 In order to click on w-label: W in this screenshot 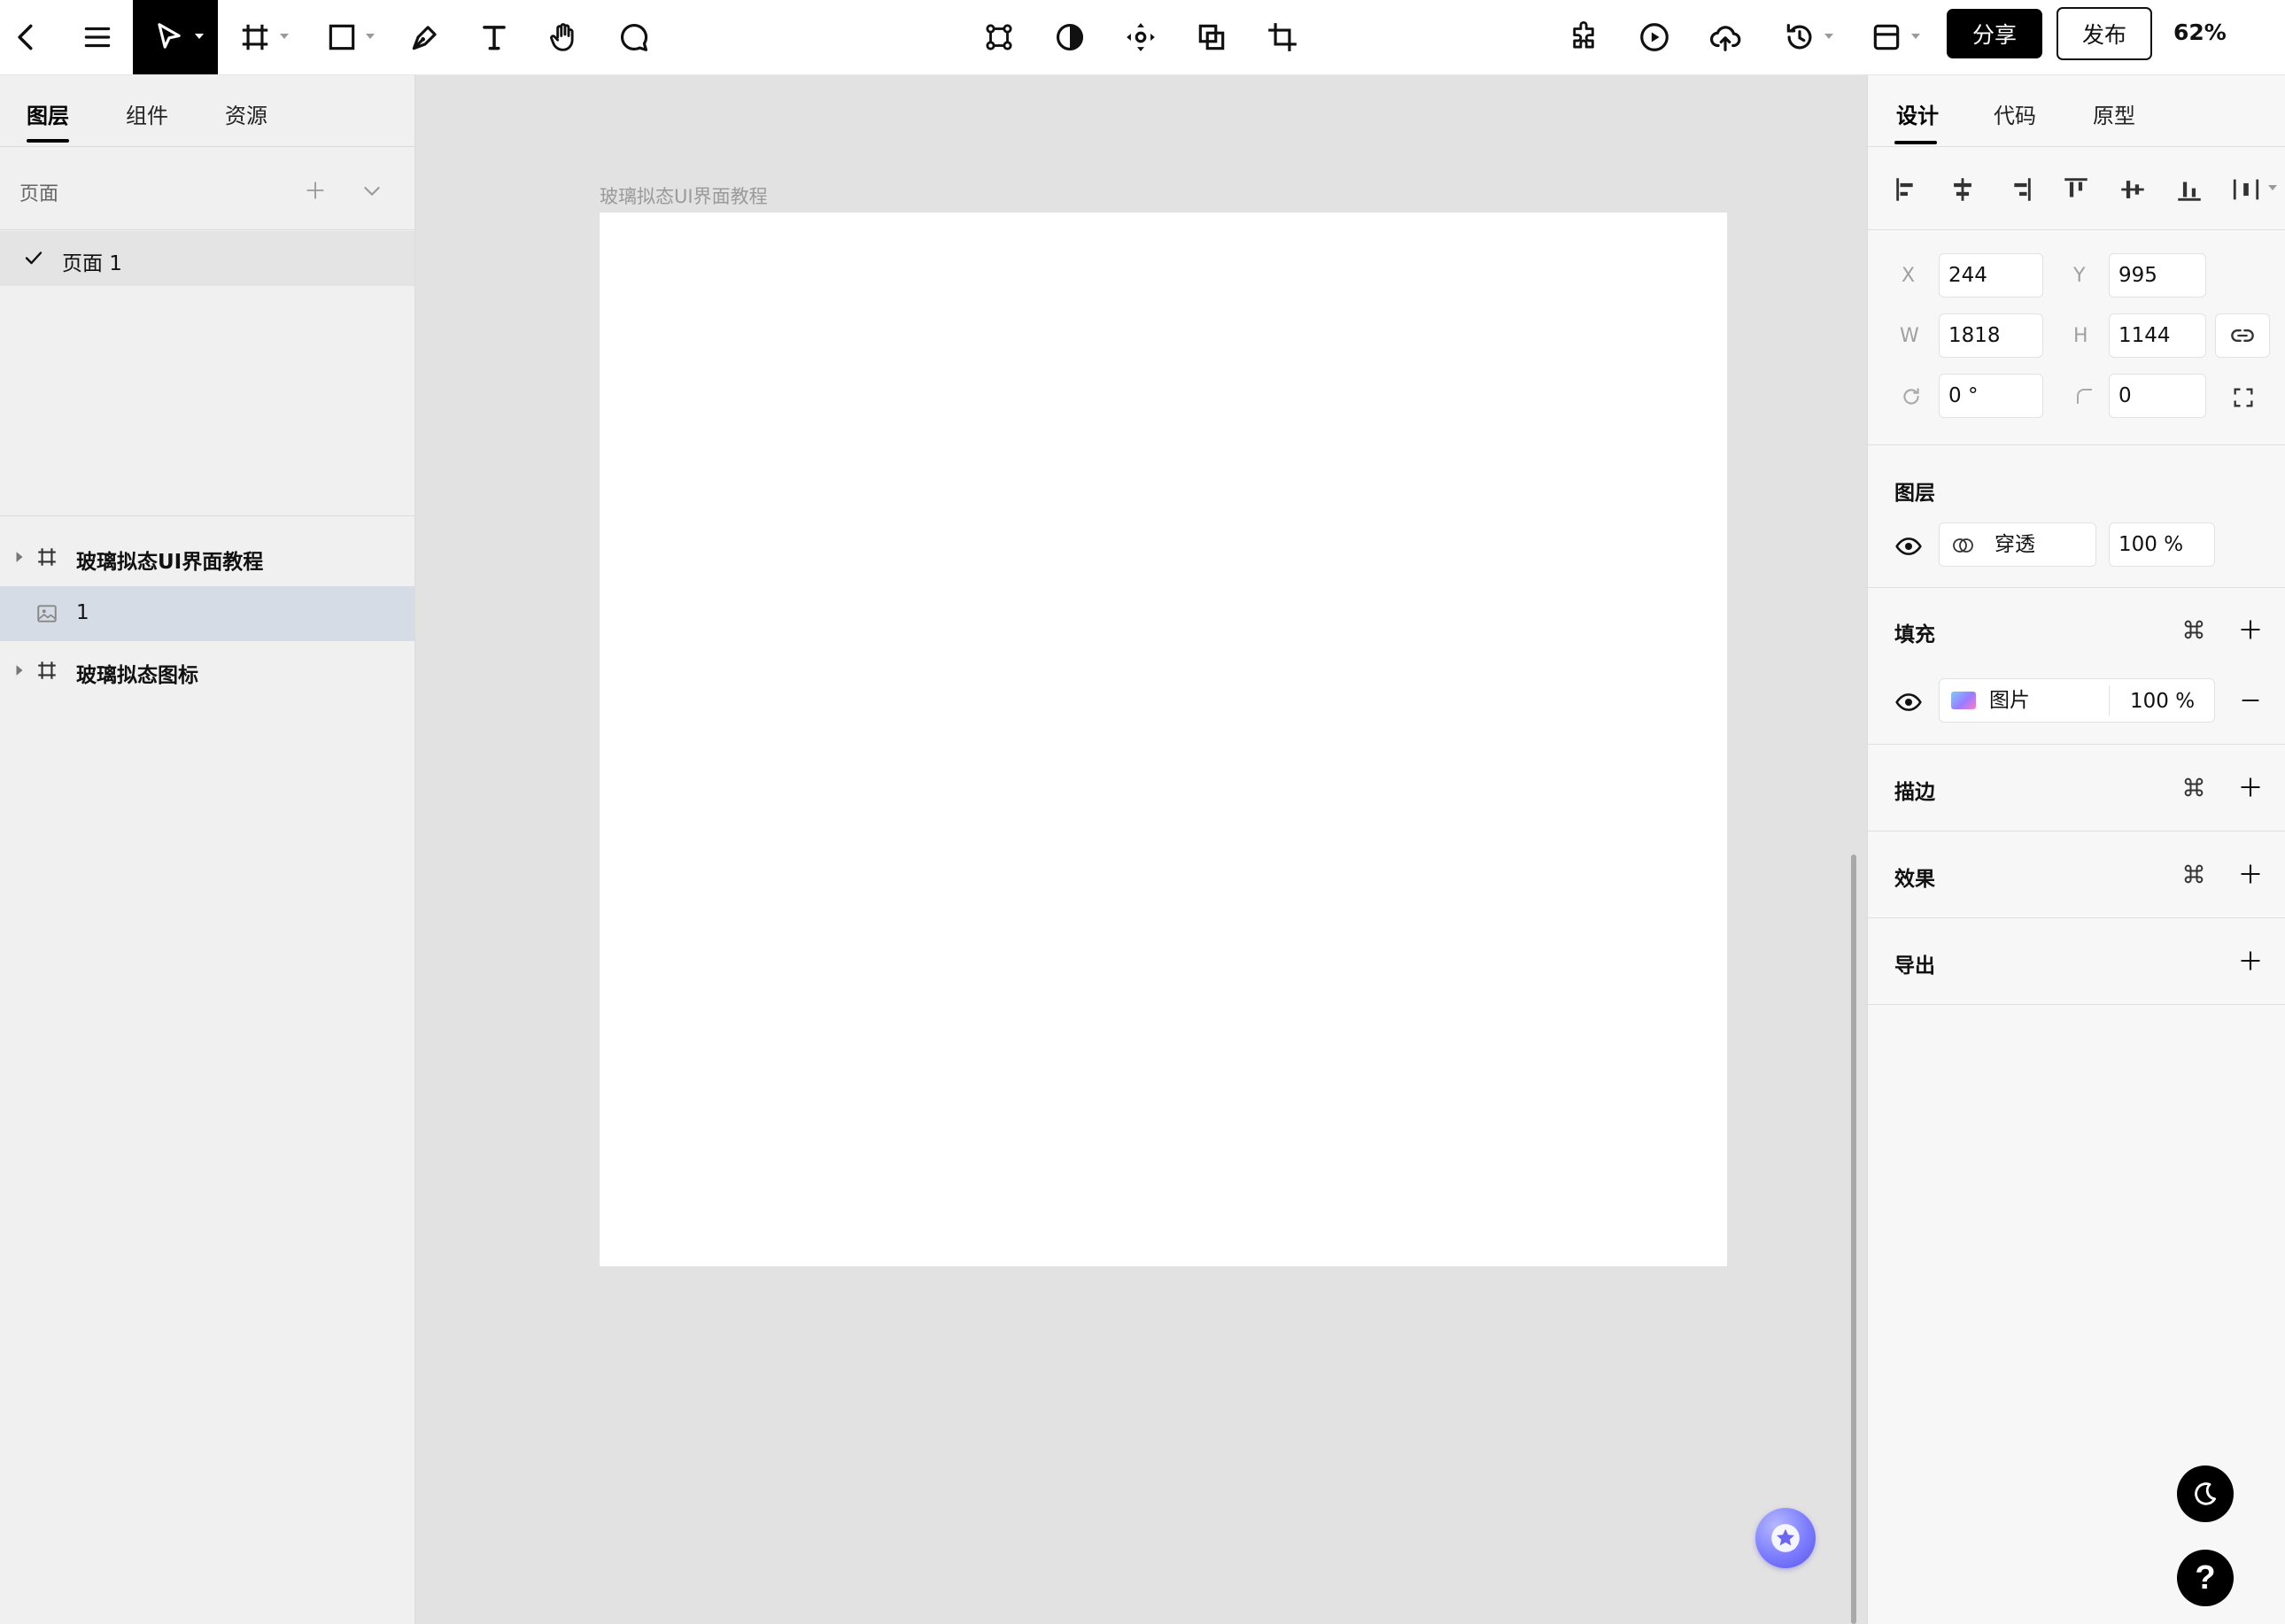, I will do `click(1909, 336)`.